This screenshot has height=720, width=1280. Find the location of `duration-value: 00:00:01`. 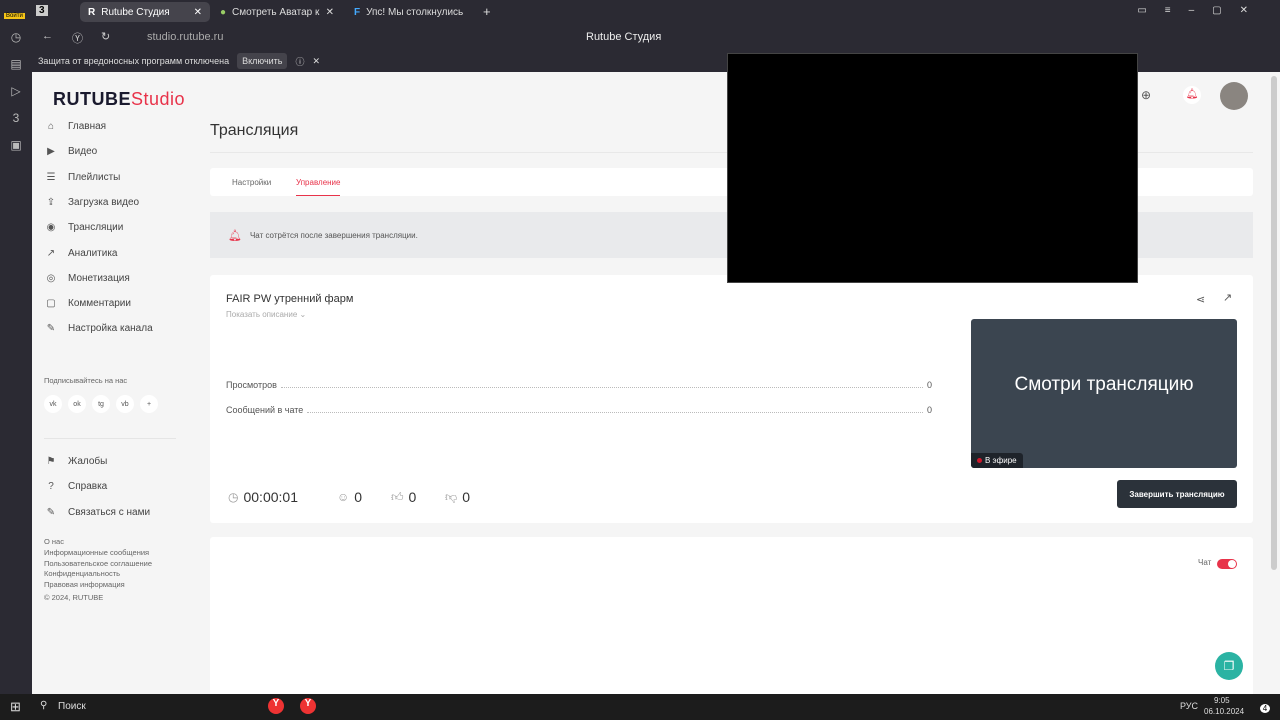

duration-value: 00:00:01 is located at coordinates (270, 497).